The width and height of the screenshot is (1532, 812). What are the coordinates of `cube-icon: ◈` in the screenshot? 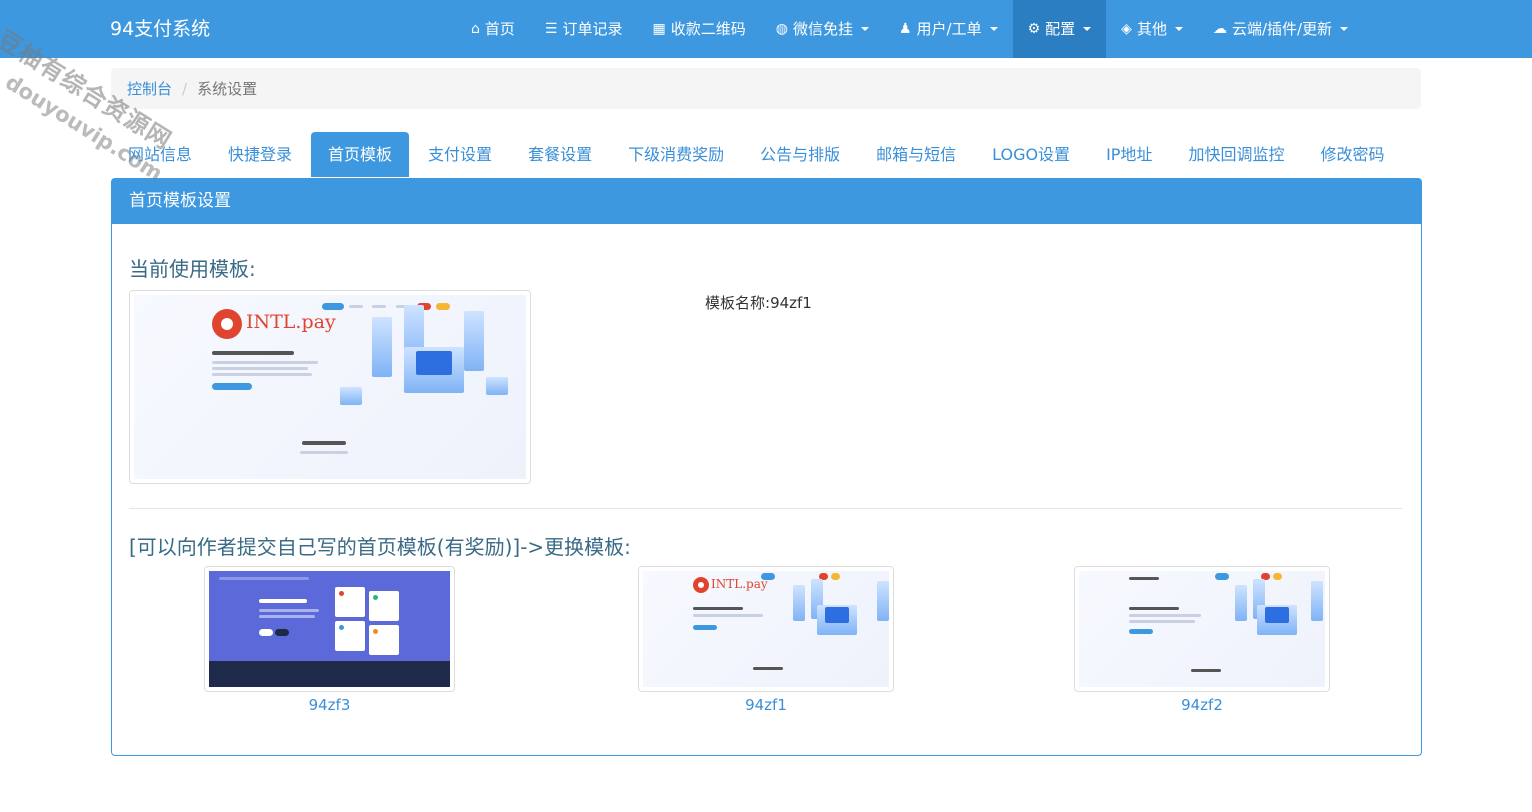 It's located at (1126, 29).